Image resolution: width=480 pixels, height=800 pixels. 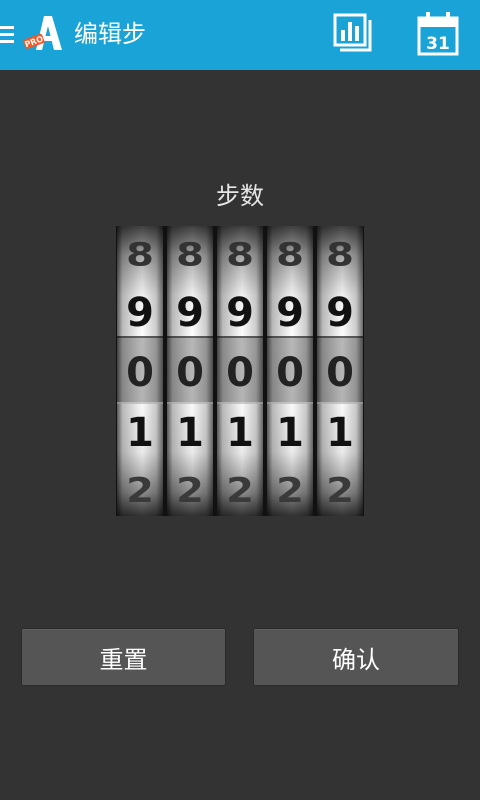 I want to click on digit-wheel-1: 8 9 0 1 2, so click(x=140, y=371).